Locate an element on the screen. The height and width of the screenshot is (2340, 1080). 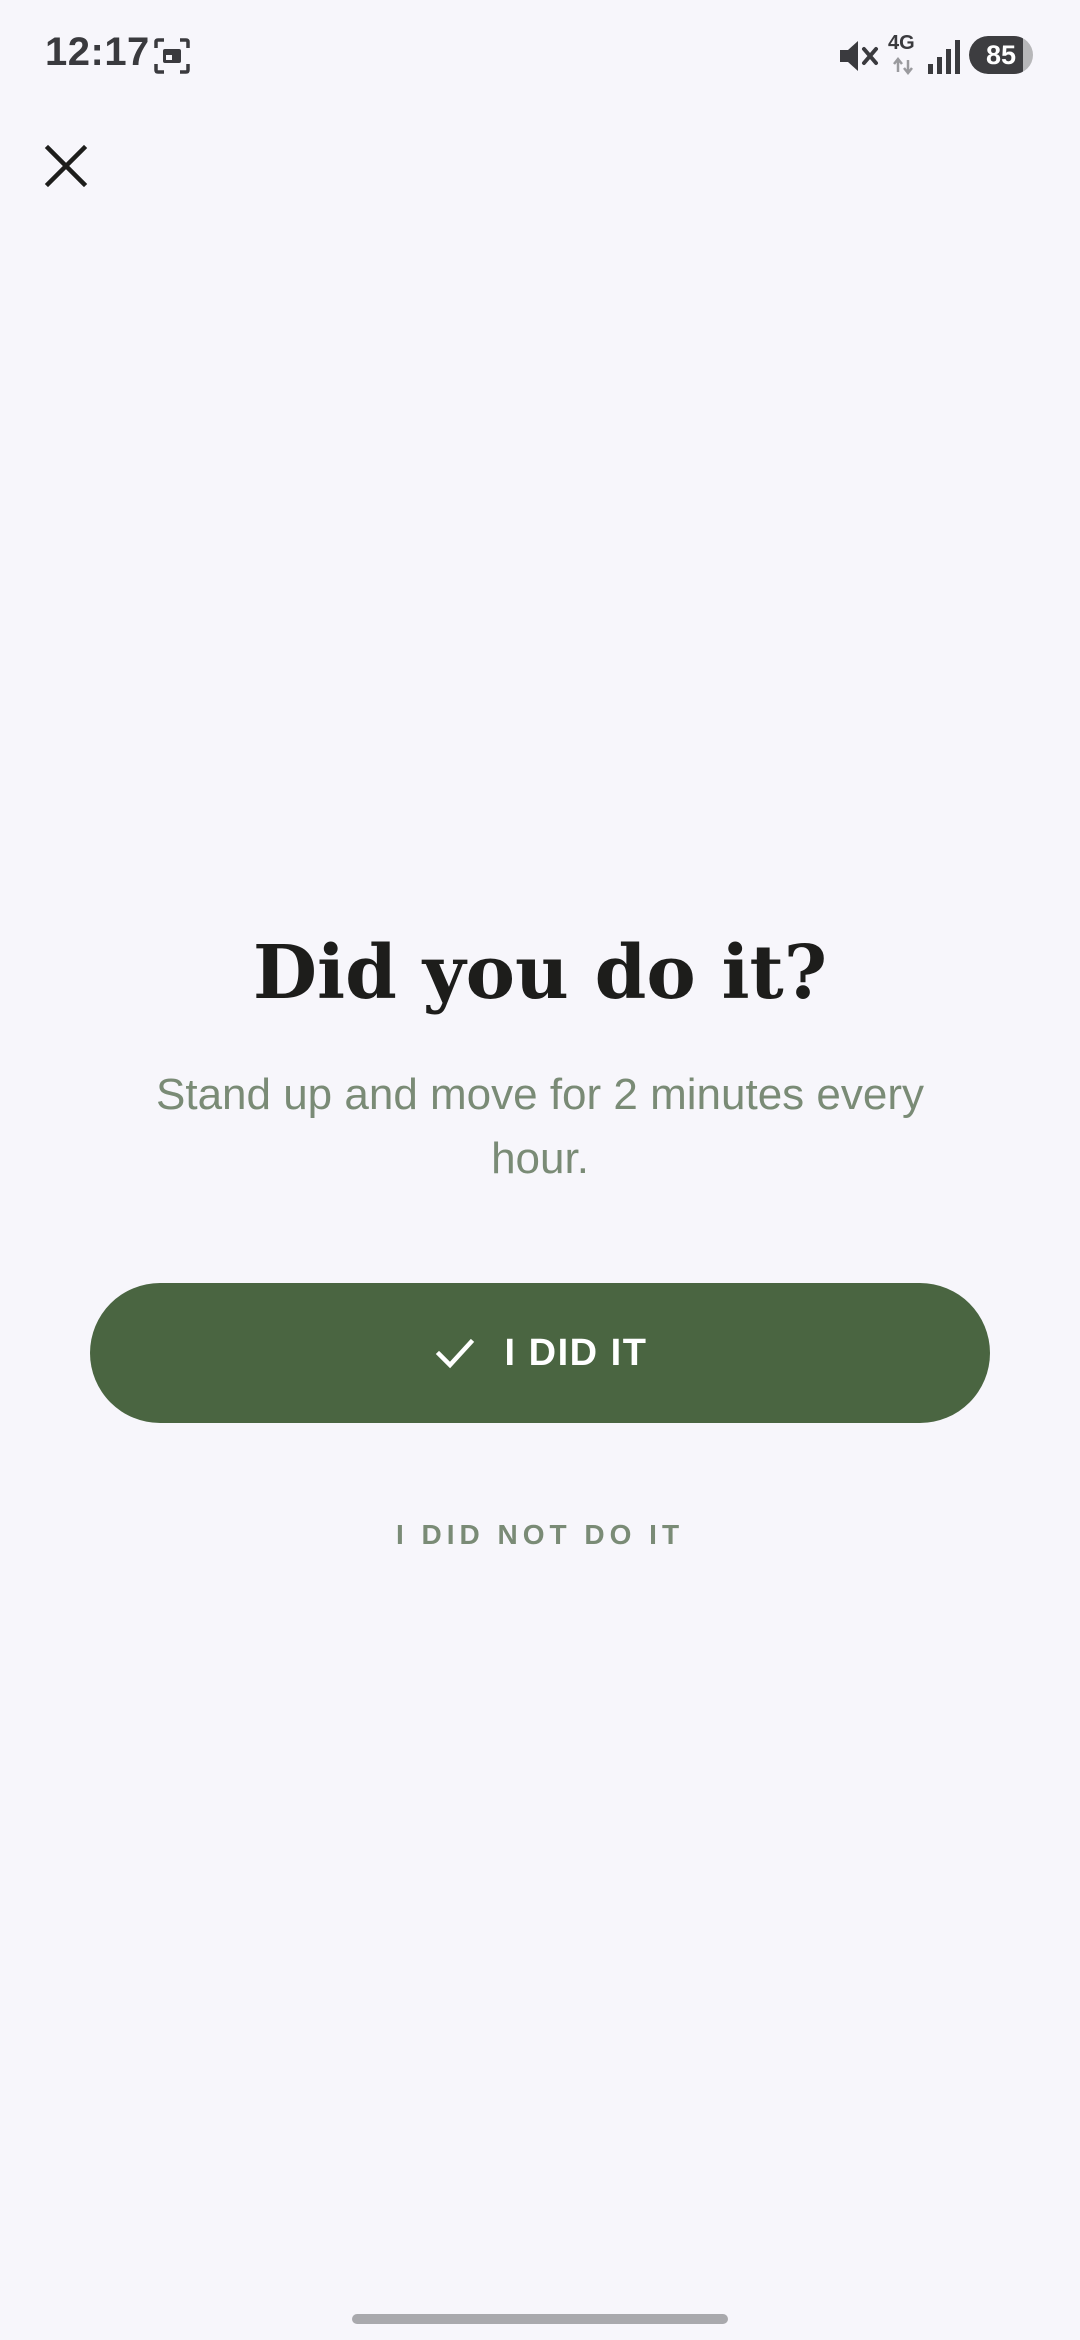
status-bar: 12:17 4G 85 is located at coordinates (540, 56).